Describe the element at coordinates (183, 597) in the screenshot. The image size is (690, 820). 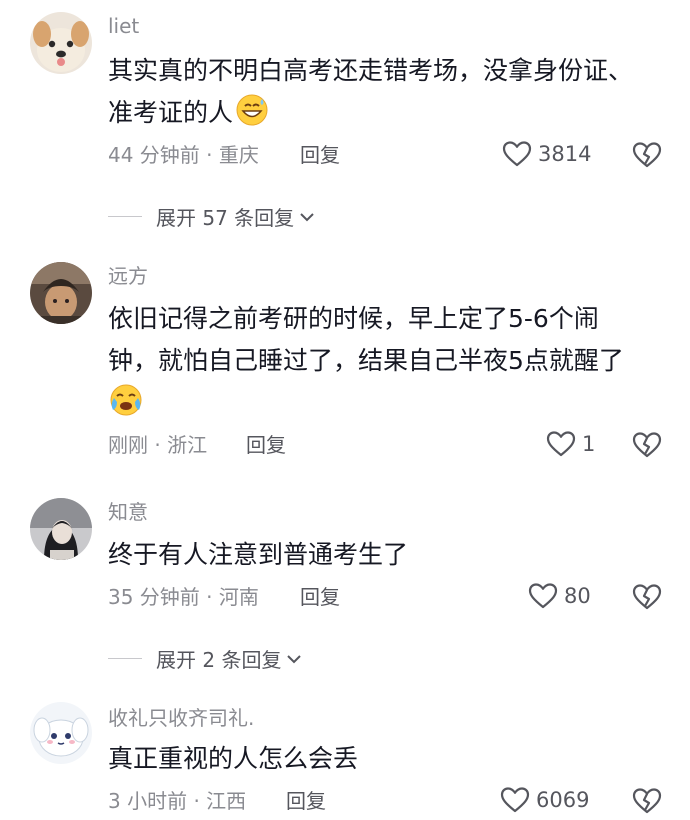
I see `comment-time-location: 35 分钟前 · 河南` at that location.